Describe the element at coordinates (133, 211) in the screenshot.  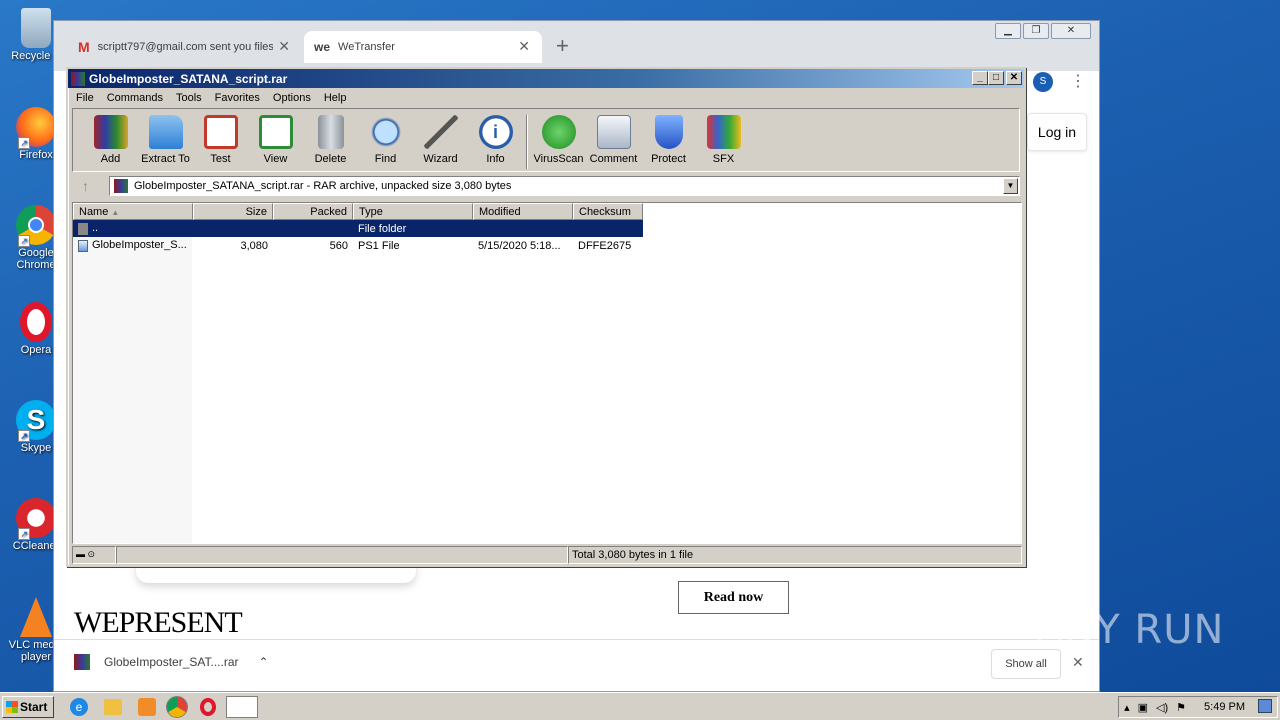
I see `column-name: Name ▲` at that location.